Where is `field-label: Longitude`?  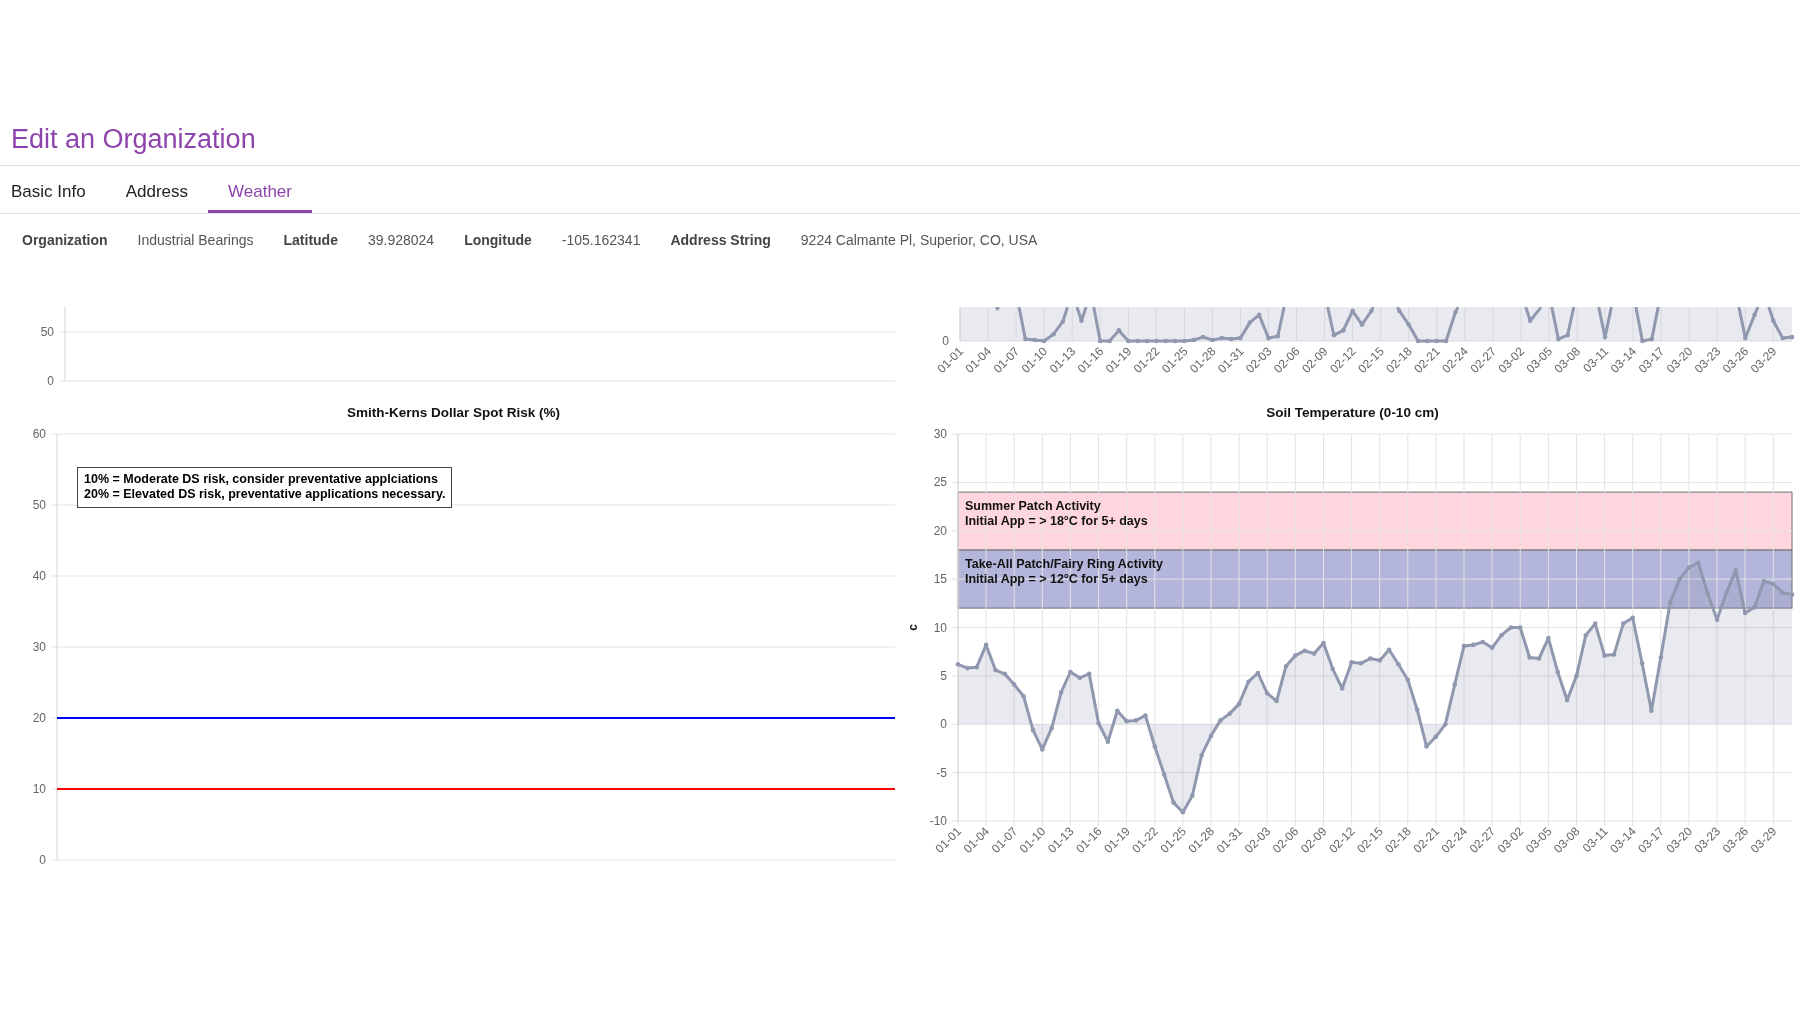
field-label: Longitude is located at coordinates (498, 240).